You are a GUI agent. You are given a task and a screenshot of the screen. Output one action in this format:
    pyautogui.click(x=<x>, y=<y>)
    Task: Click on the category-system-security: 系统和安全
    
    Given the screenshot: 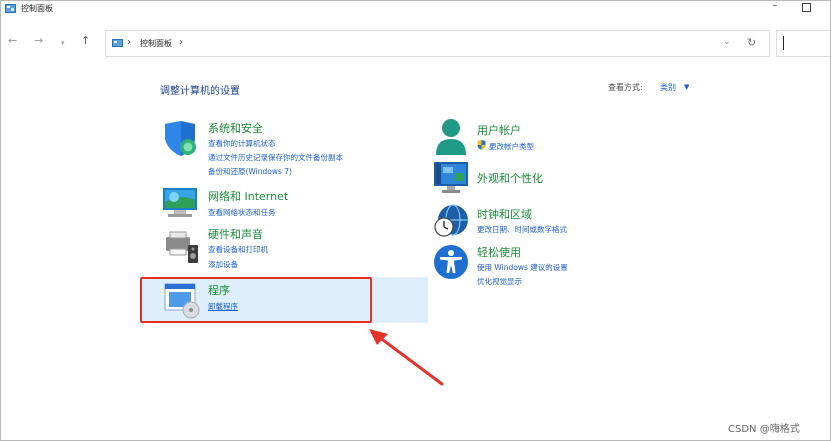 What is the action you would take?
    pyautogui.click(x=235, y=128)
    